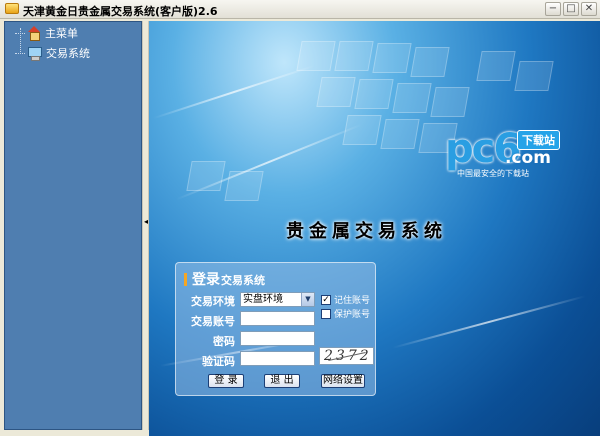 This screenshot has width=600, height=436. I want to click on protect-label: 保护账号, so click(352, 315).